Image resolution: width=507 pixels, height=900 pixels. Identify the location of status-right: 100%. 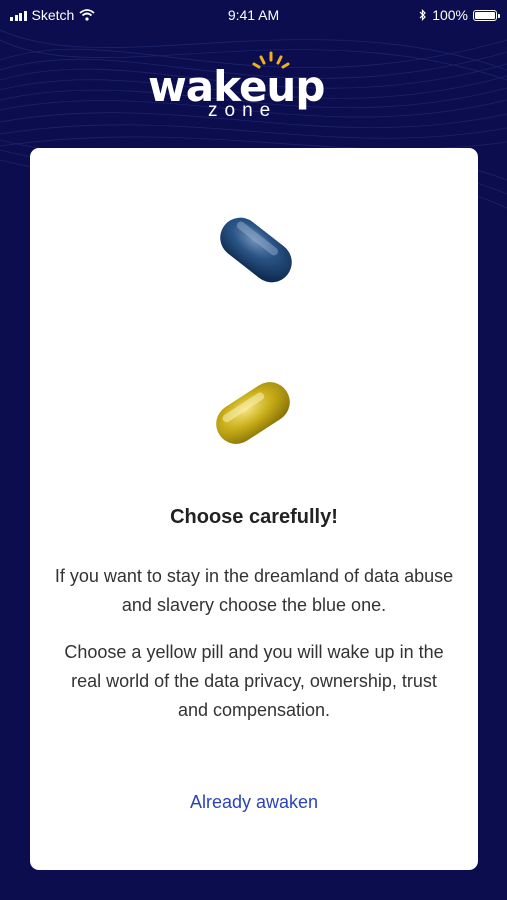
(459, 15).